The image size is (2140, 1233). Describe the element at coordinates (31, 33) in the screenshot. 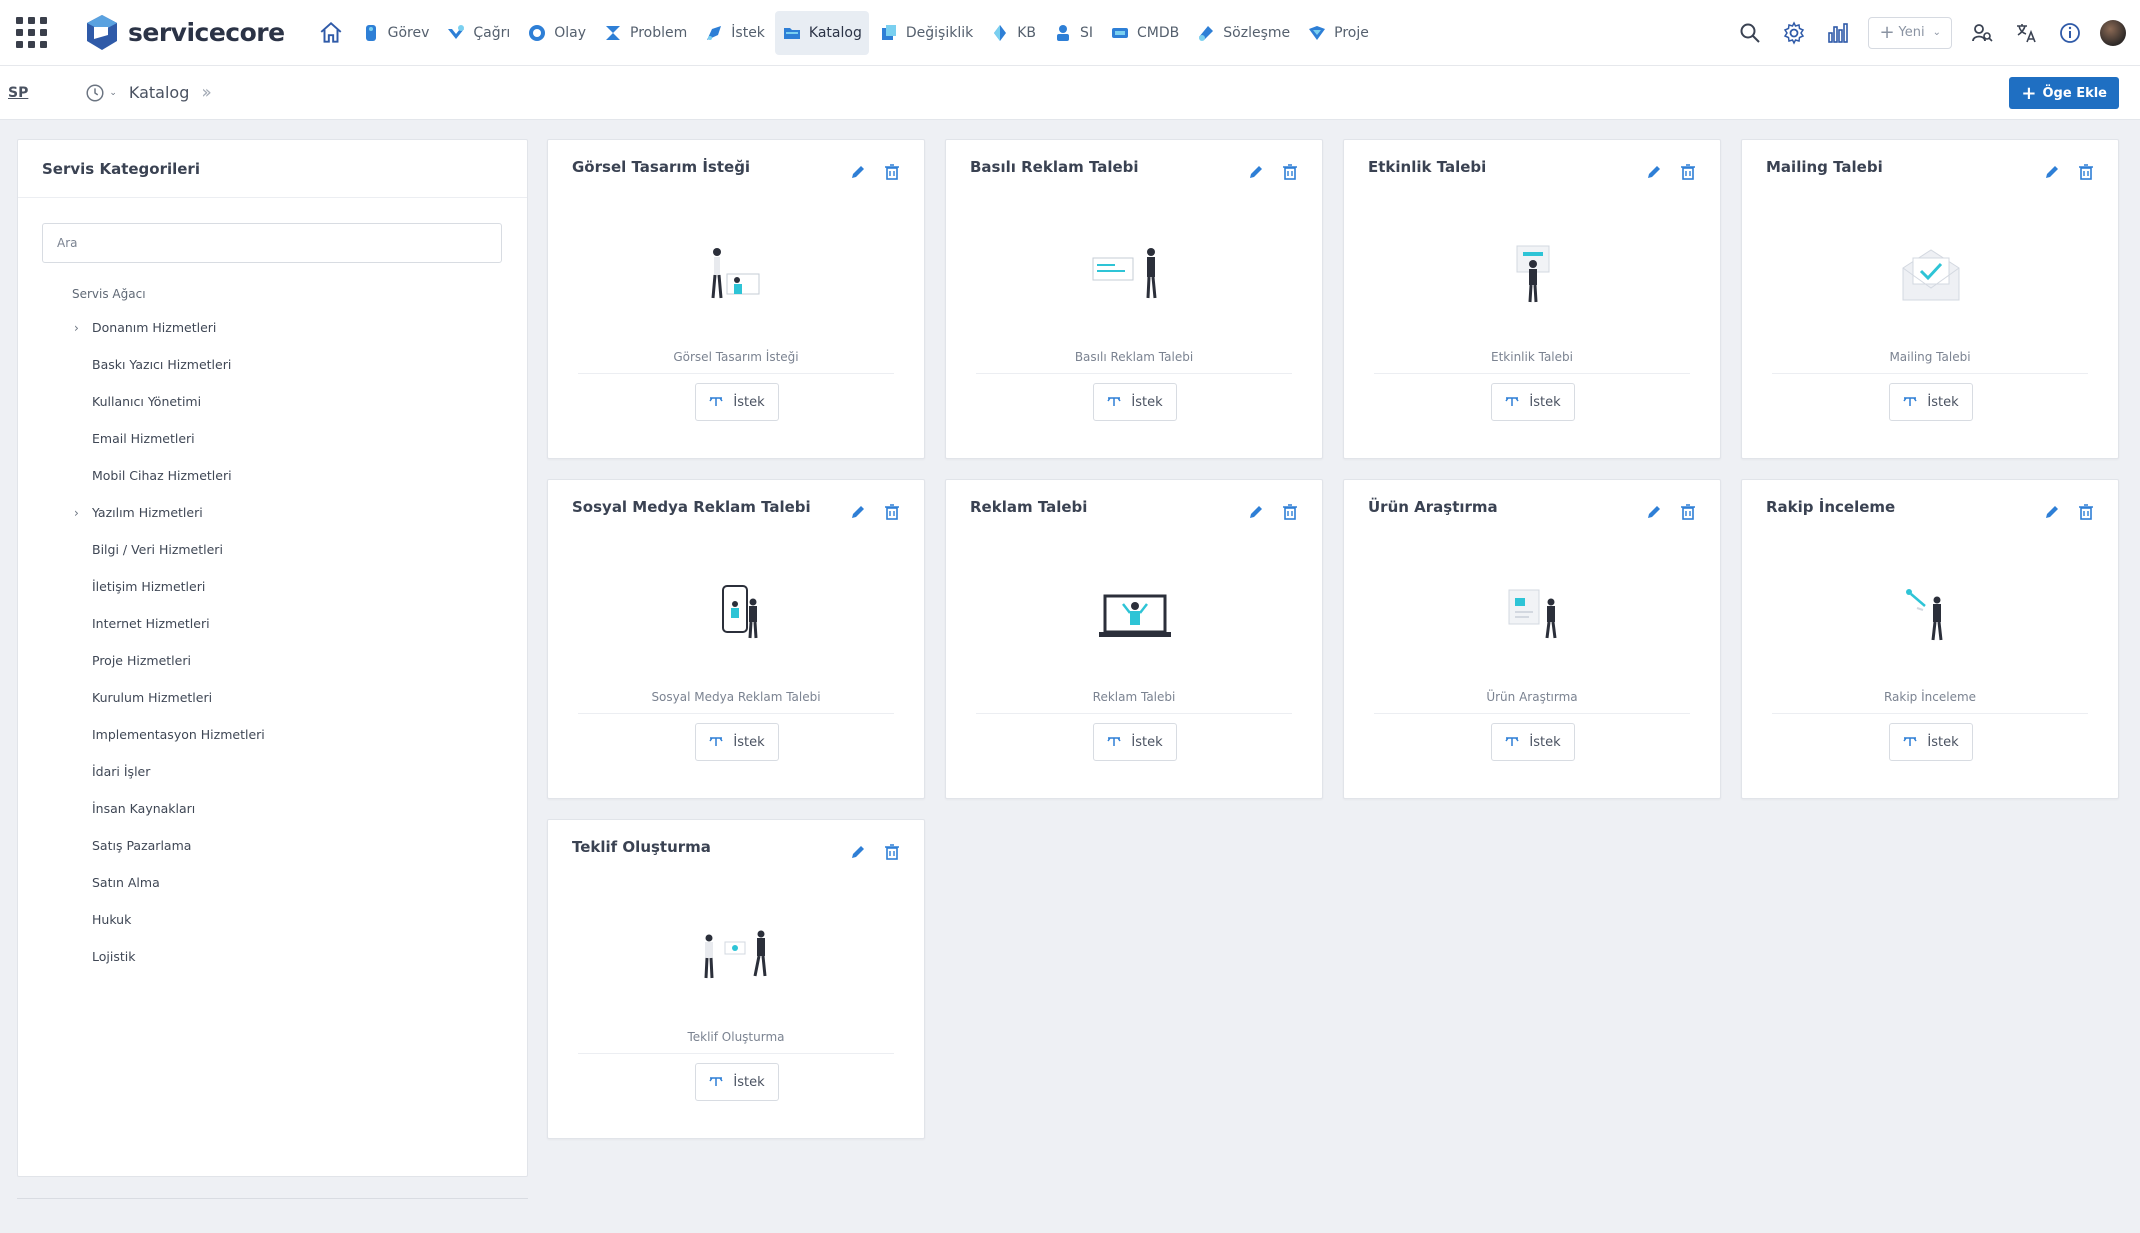

I see `app-grid-icon` at that location.